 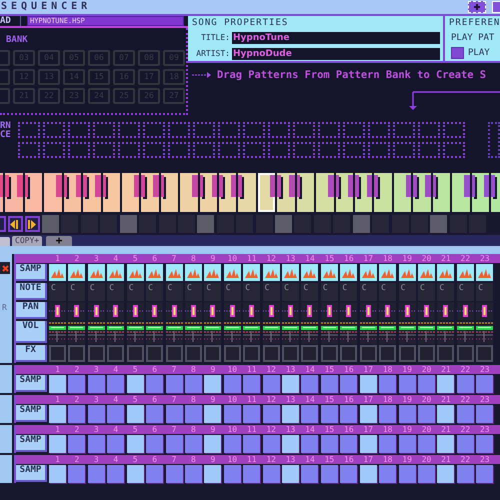 I want to click on previous-button, so click(x=15, y=224).